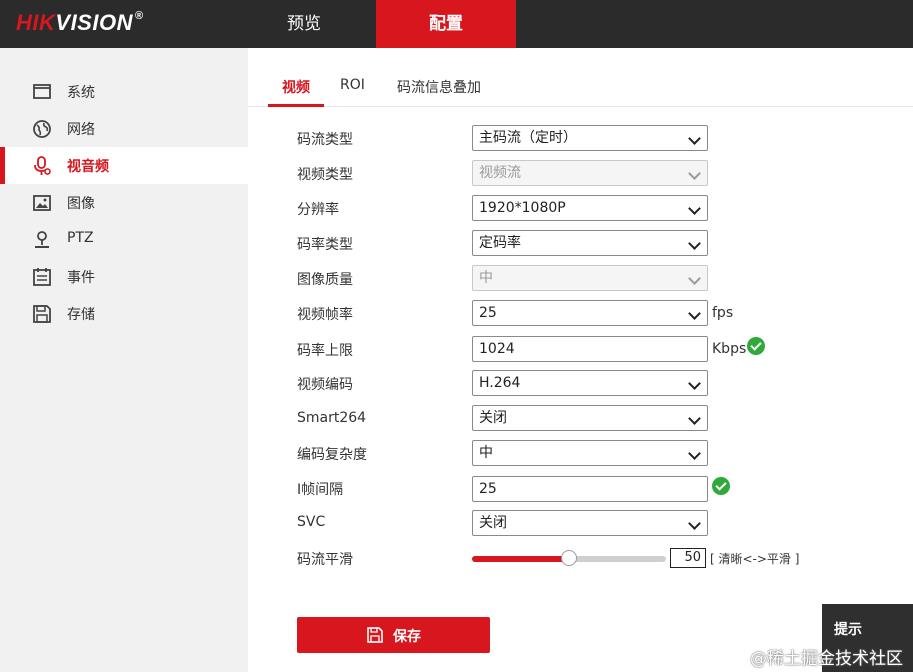  Describe the element at coordinates (590, 243) in the screenshot. I see `bitrate-type-select: 定码率` at that location.